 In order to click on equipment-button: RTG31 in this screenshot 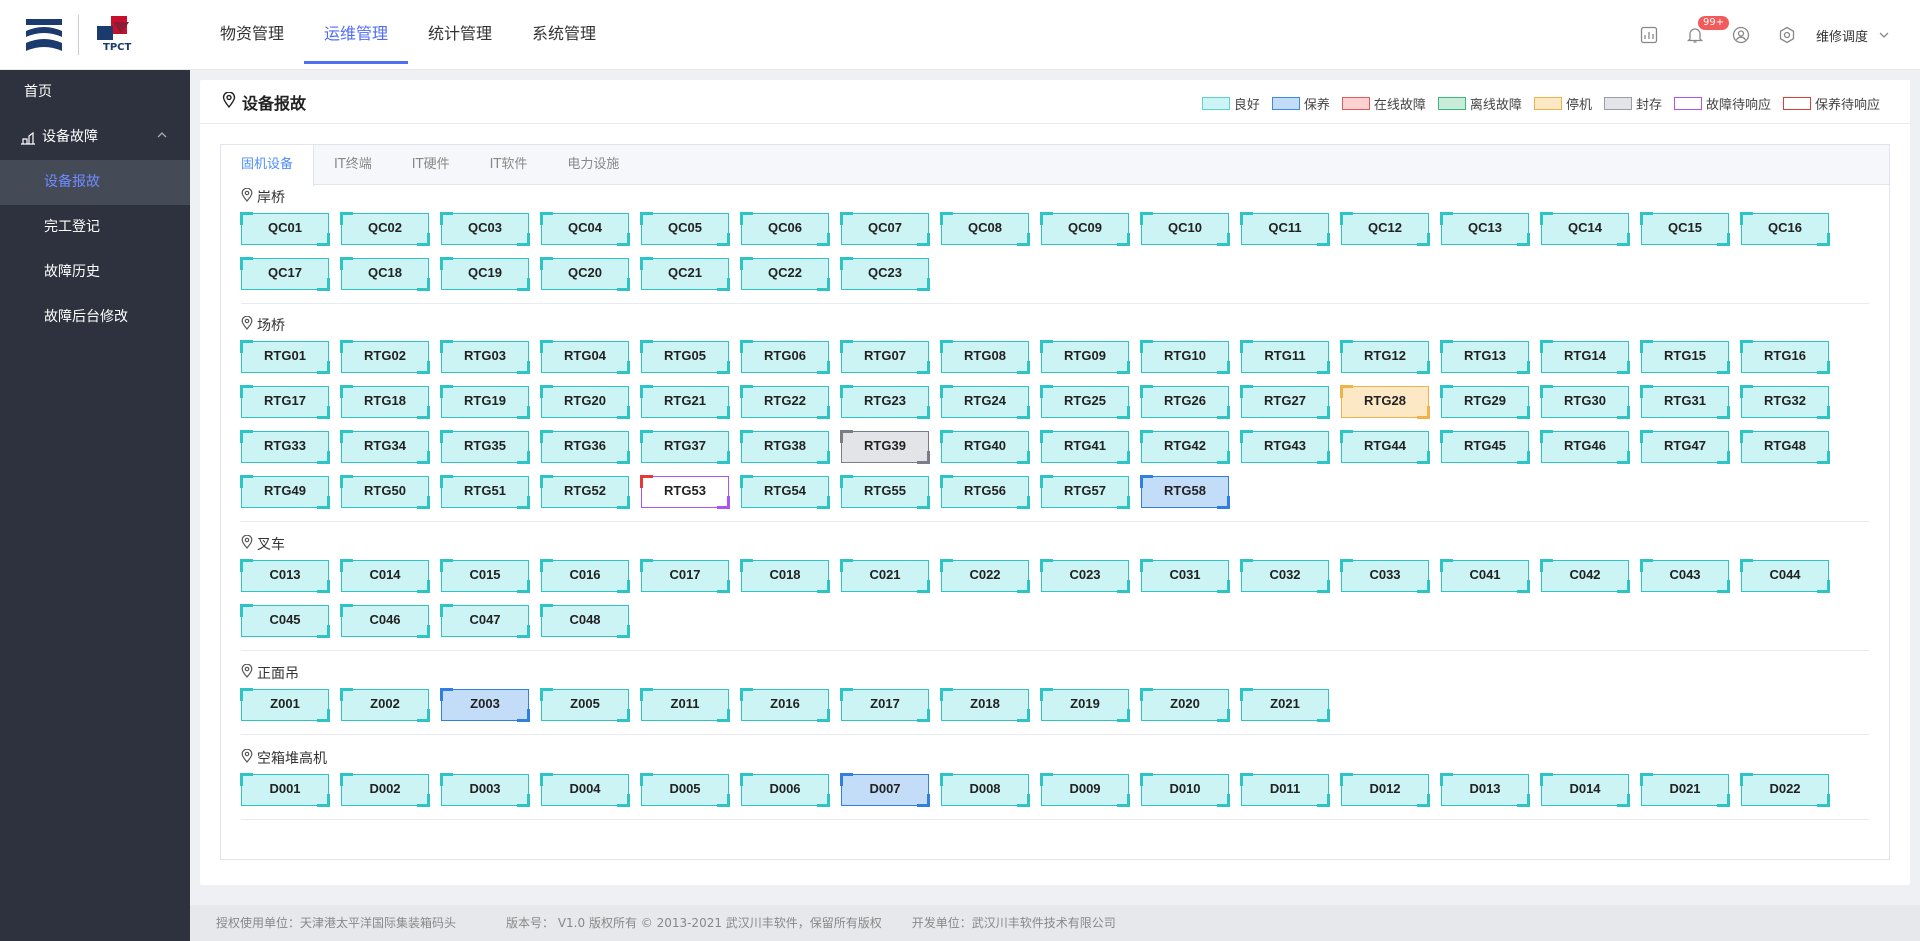, I will do `click(1685, 402)`.